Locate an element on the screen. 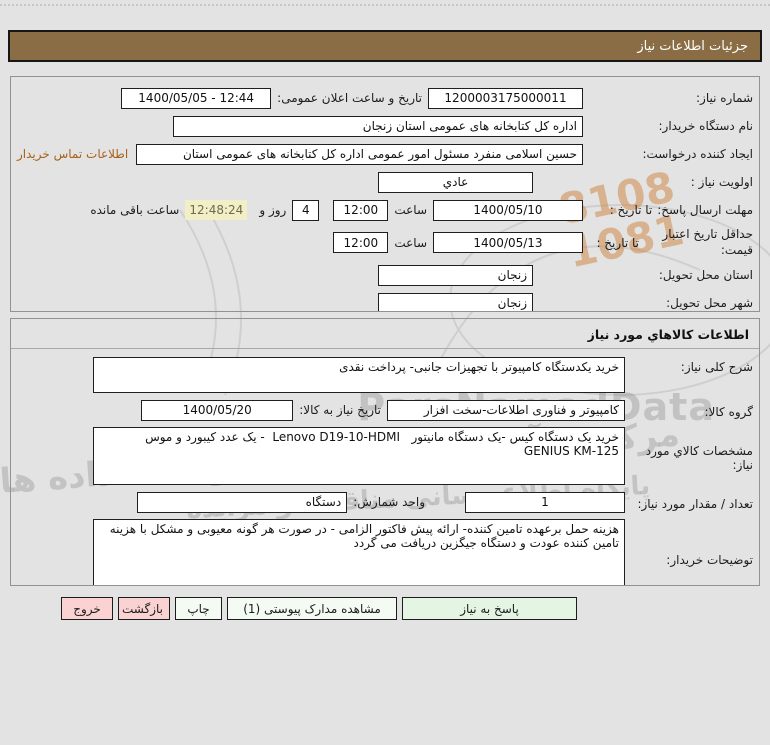 The image size is (770, 745). province-label: استان محل تحویل: is located at coordinates (705, 275).